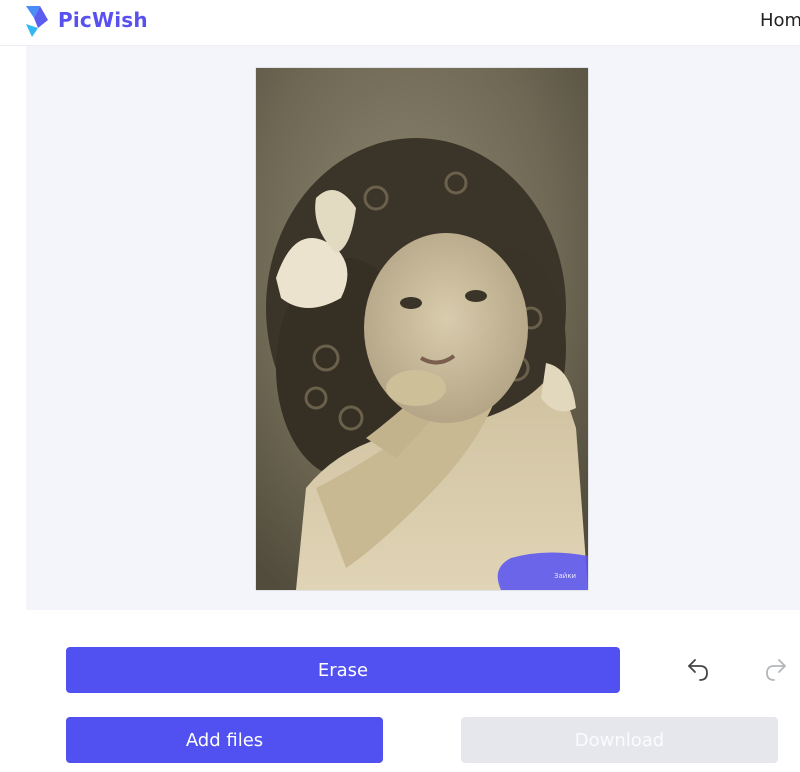  I want to click on top-header: PicWish Home, so click(400, 23).